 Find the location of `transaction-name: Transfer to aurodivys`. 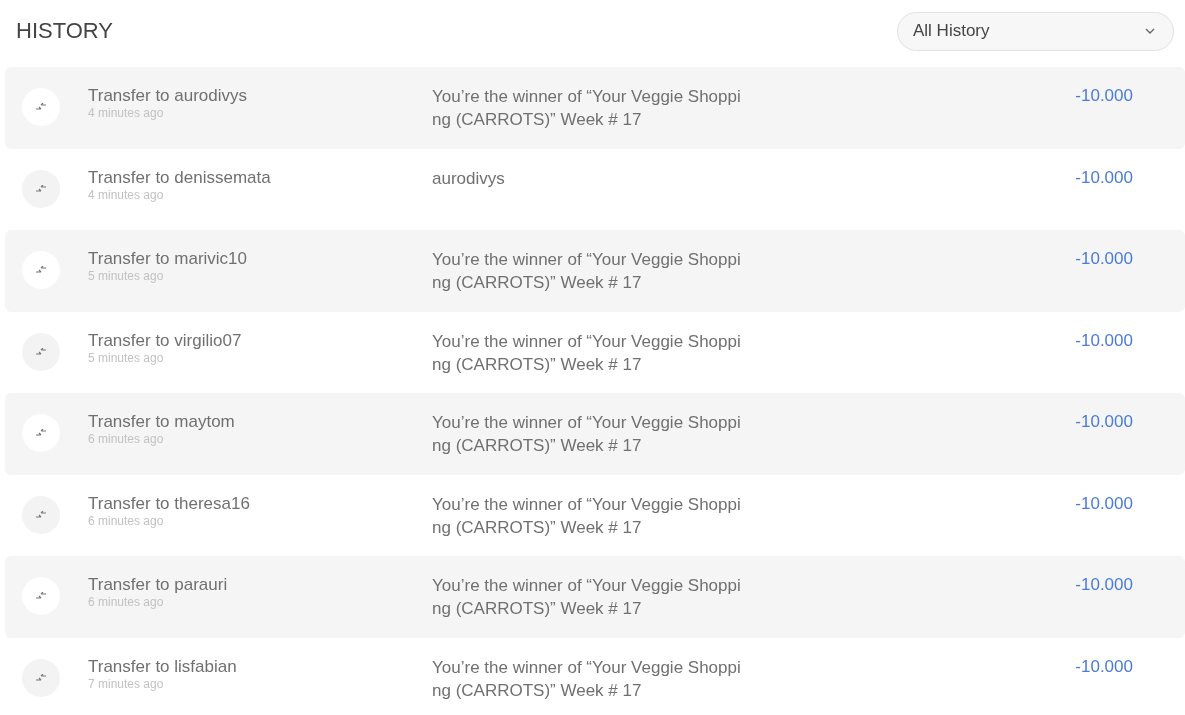

transaction-name: Transfer to aurodivys is located at coordinates (168, 95).